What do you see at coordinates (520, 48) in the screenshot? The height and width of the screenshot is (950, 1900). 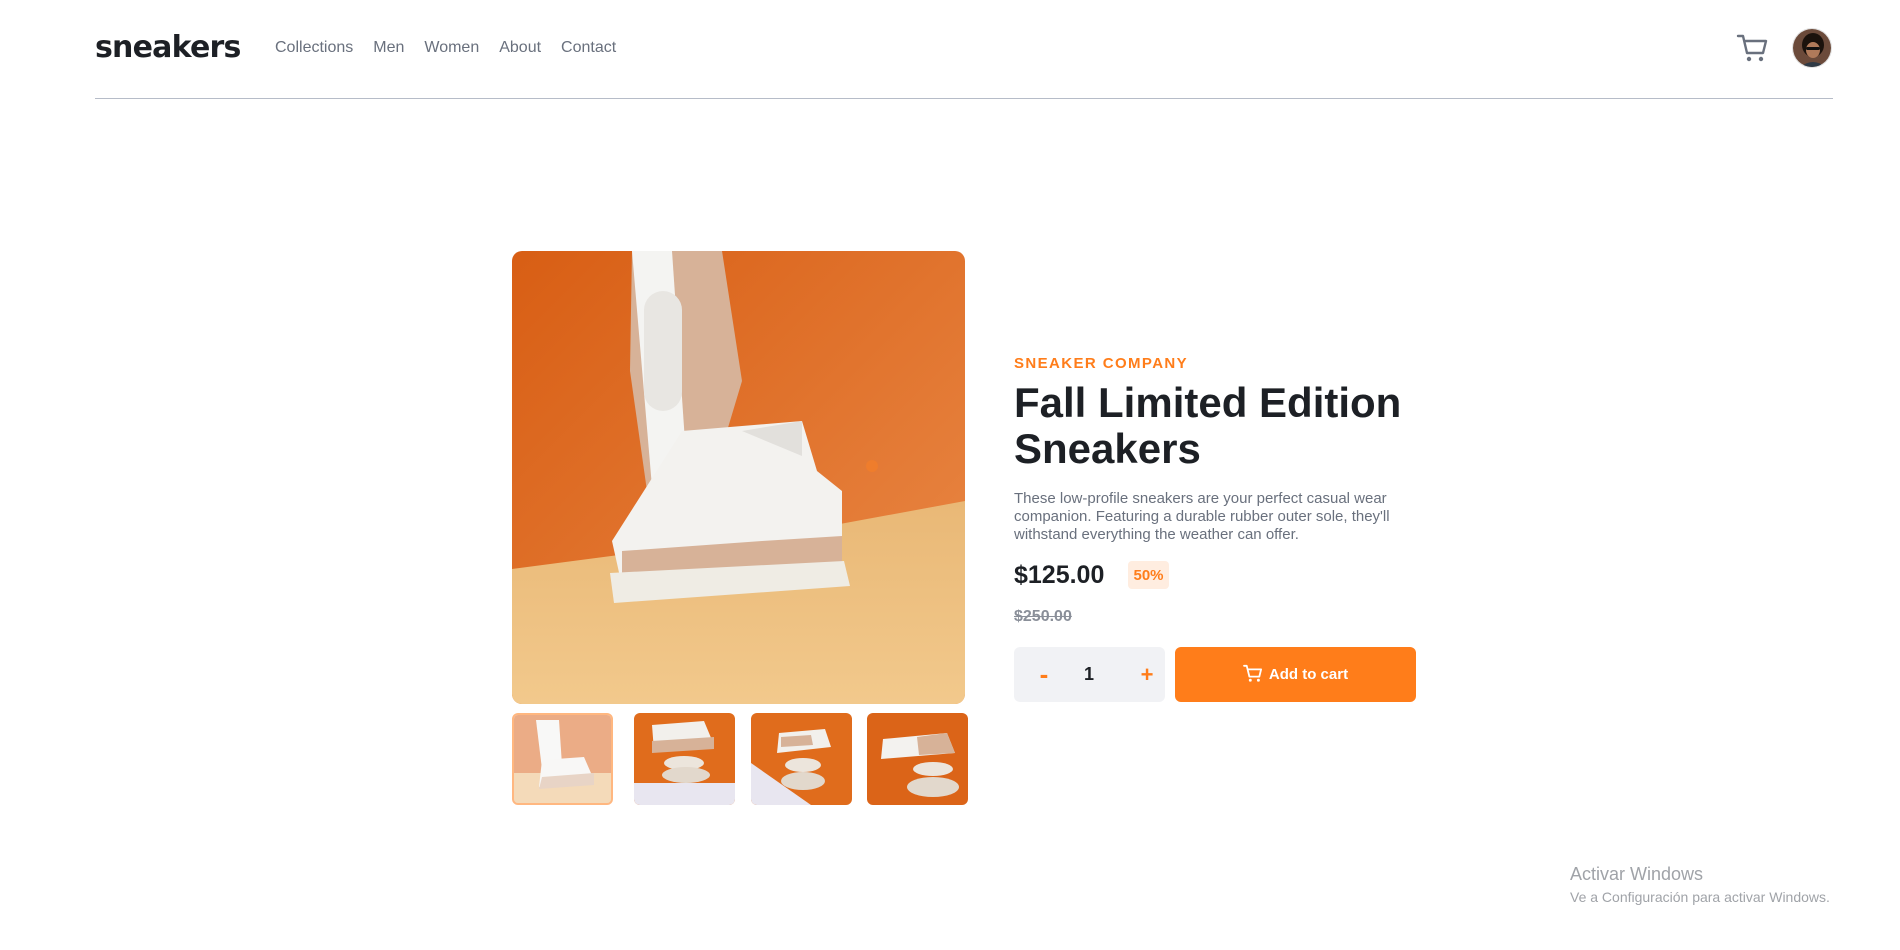 I see `nav-link-about: About` at bounding box center [520, 48].